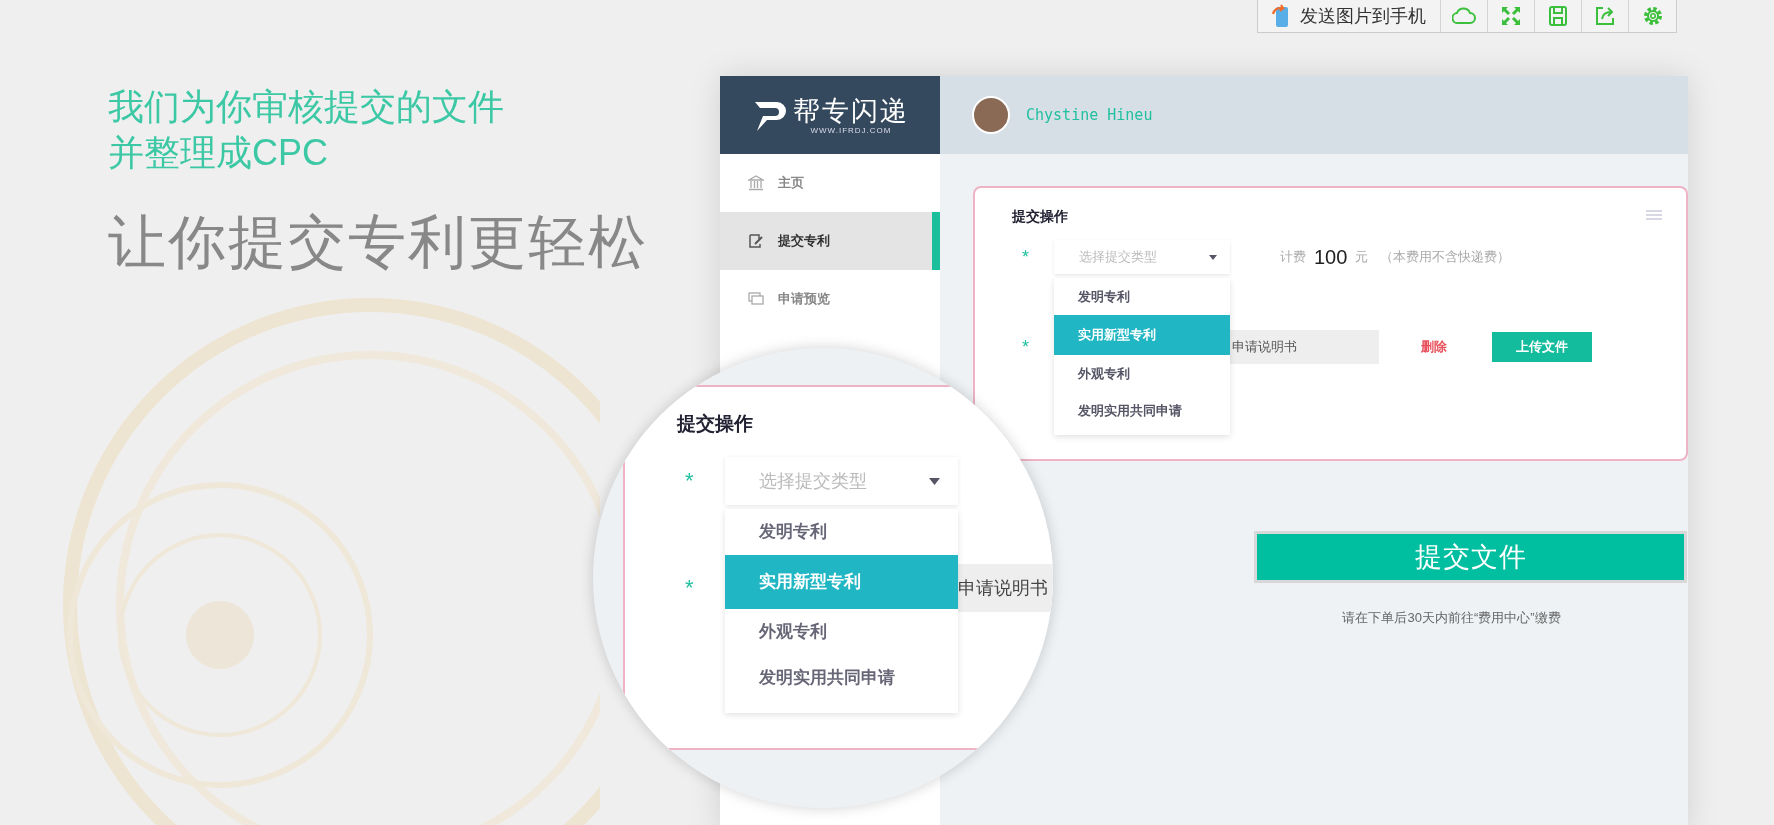  What do you see at coordinates (1331, 257) in the screenshot?
I see `fee-amount: 100` at bounding box center [1331, 257].